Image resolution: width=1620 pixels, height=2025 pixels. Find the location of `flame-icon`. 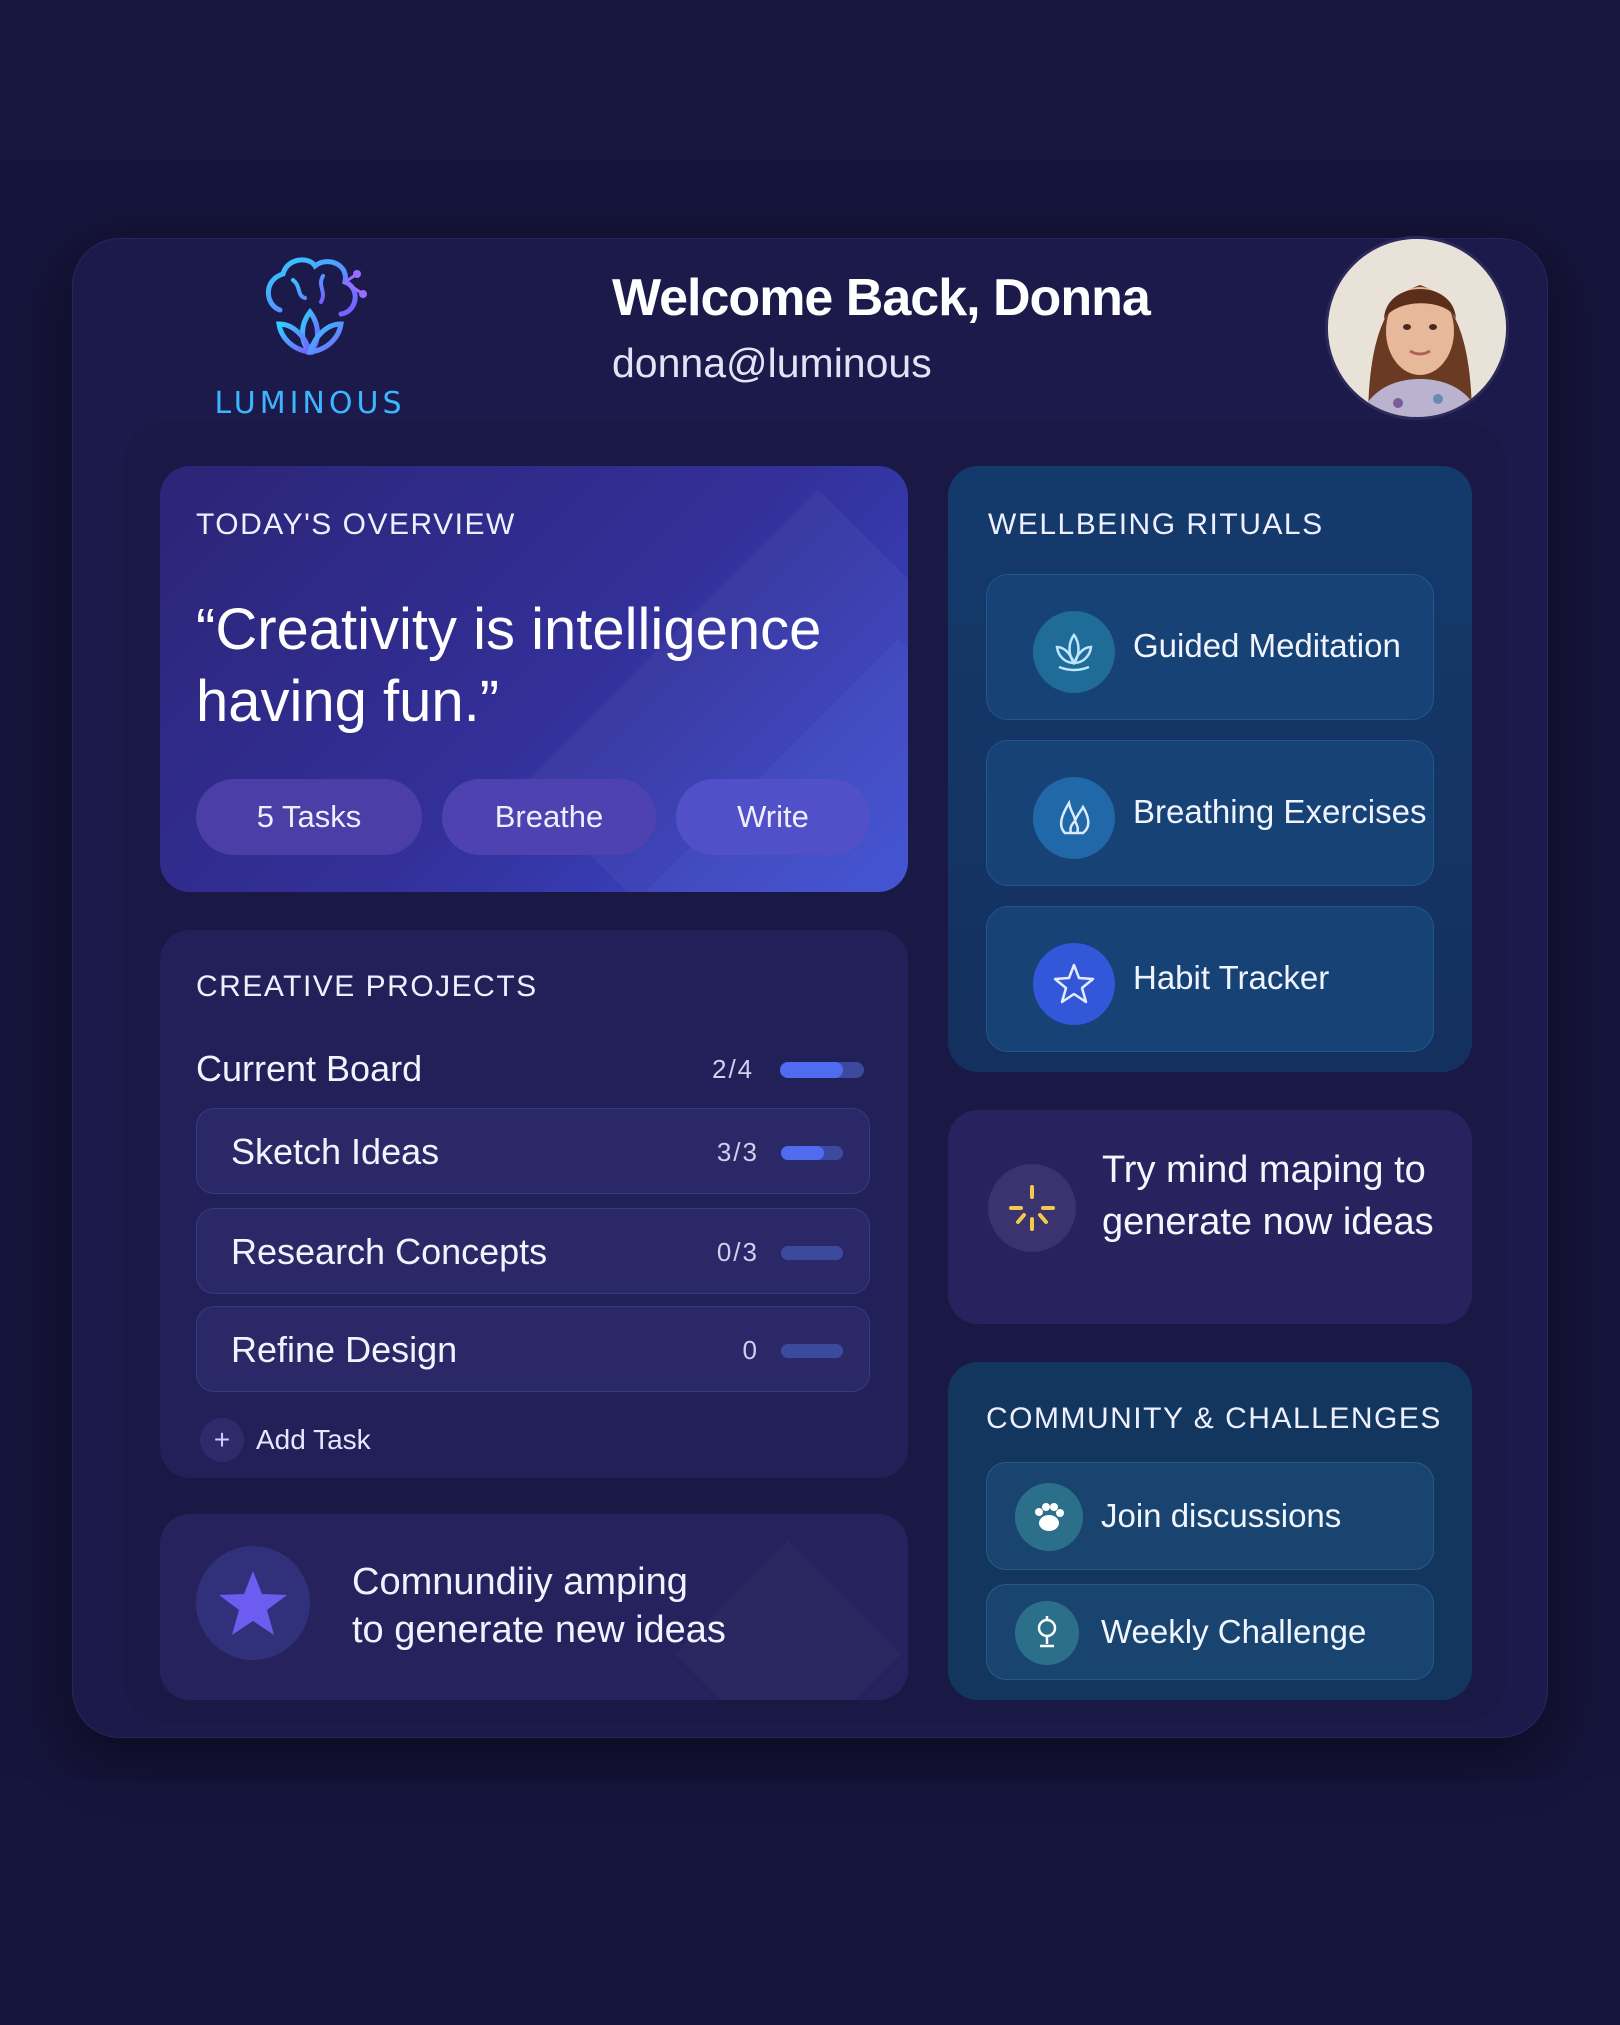

flame-icon is located at coordinates (1074, 818).